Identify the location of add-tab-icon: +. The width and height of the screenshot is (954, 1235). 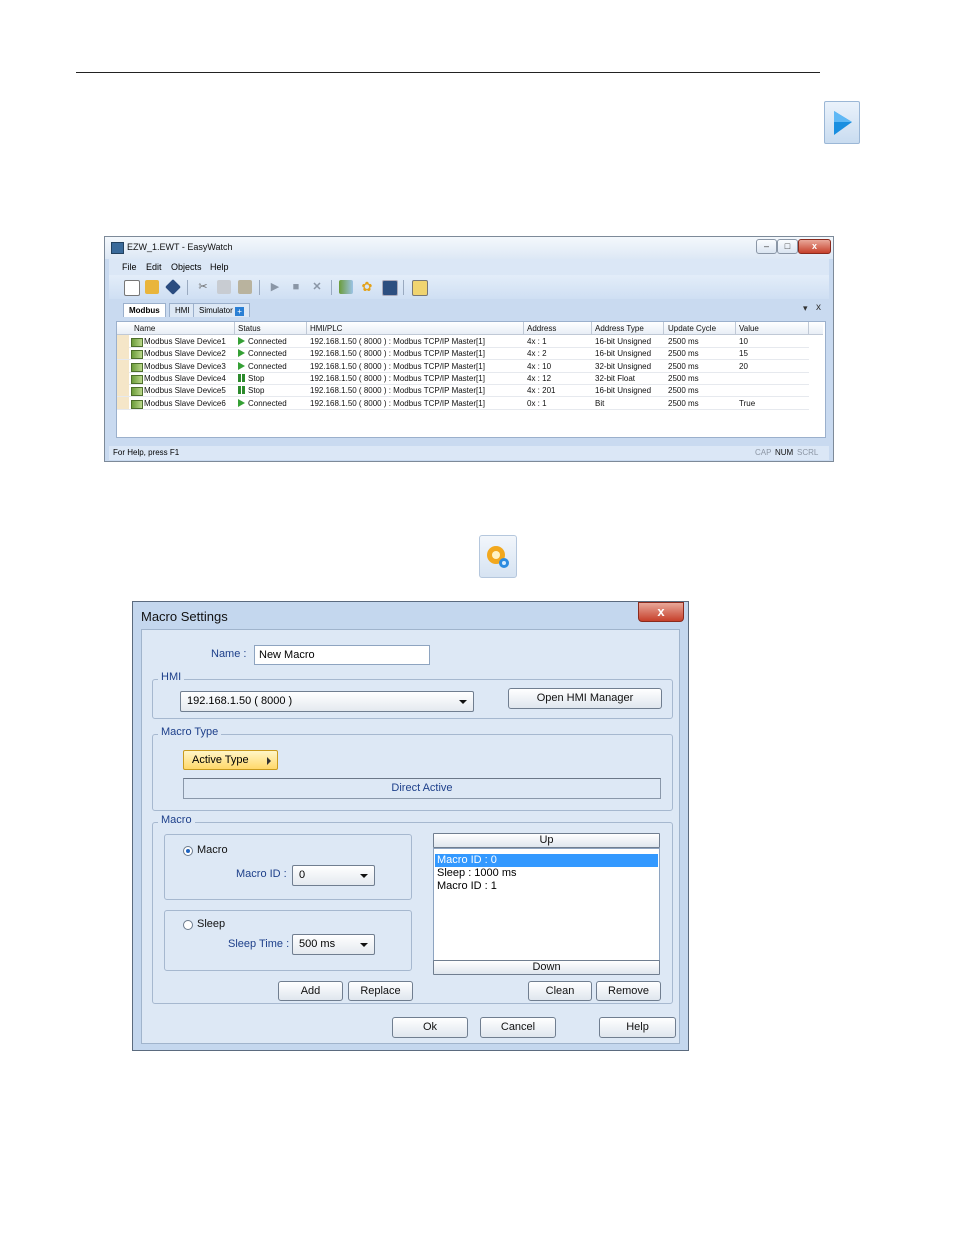
(240, 311).